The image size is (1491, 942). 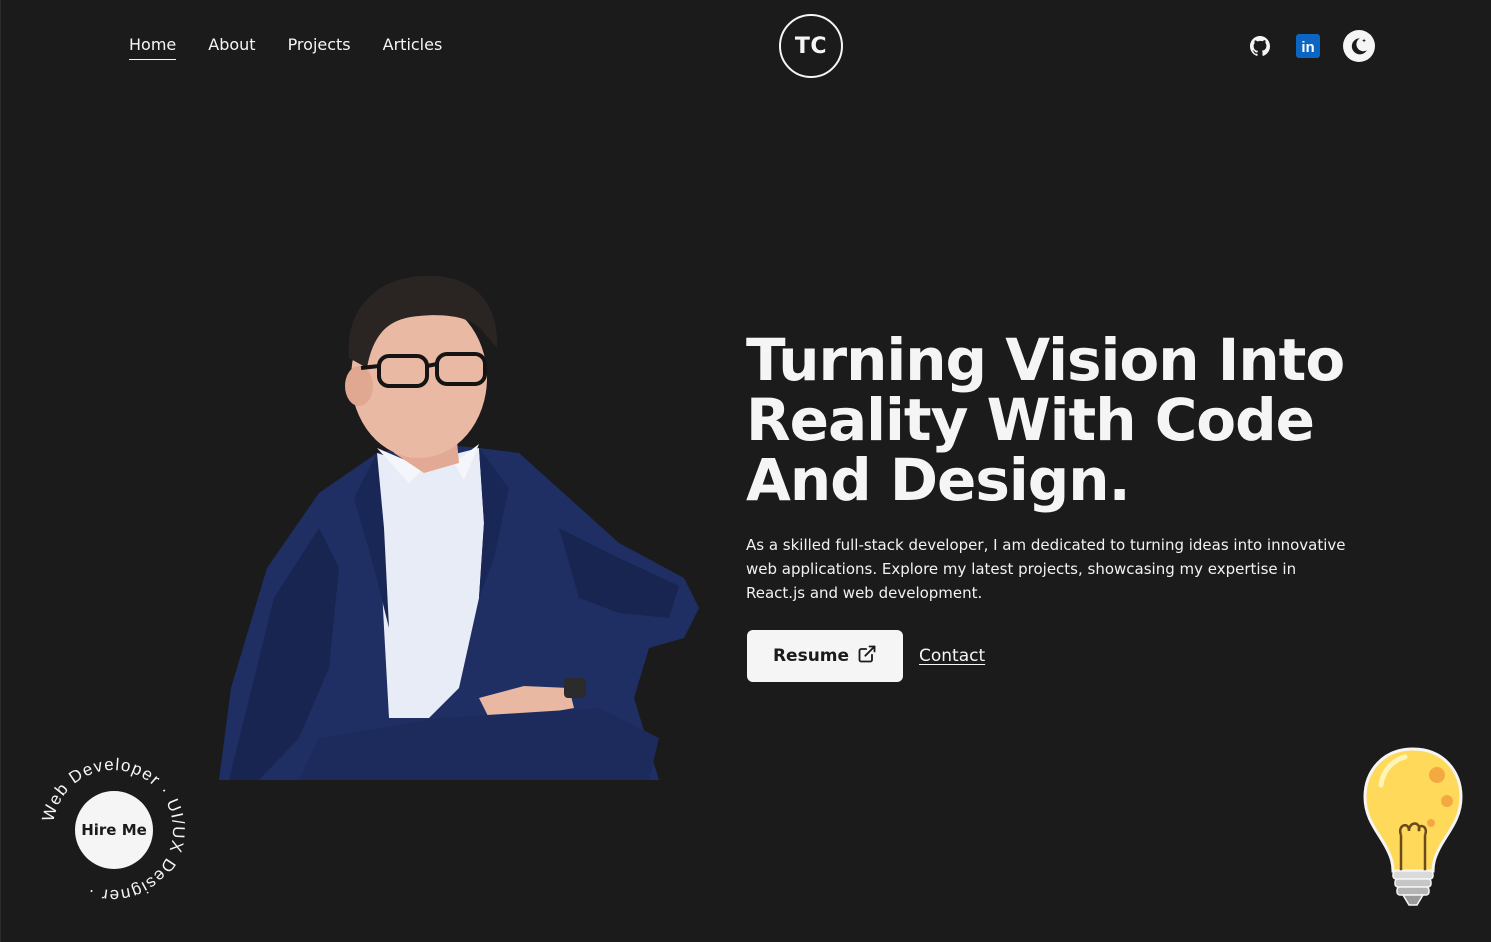 I want to click on hire-me-button: Hire Me, so click(x=114, y=830).